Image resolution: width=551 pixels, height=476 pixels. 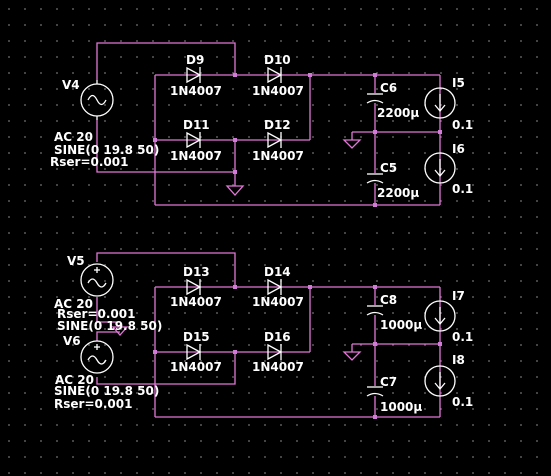 What do you see at coordinates (277, 125) in the screenshot?
I see `diode-ref-label: D12` at bounding box center [277, 125].